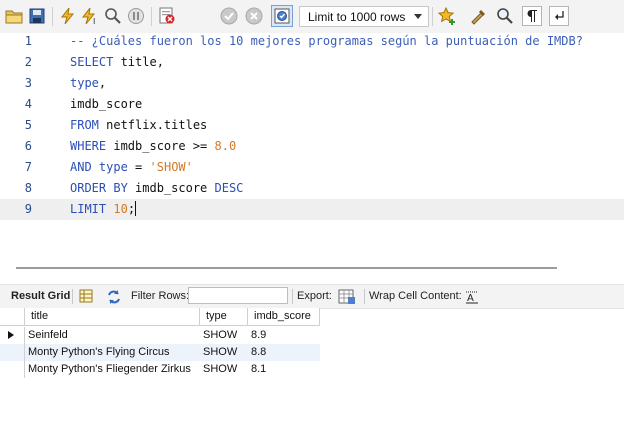 The height and width of the screenshot is (431, 624). What do you see at coordinates (312, 83) in the screenshot?
I see `editor-line: 3 type,` at bounding box center [312, 83].